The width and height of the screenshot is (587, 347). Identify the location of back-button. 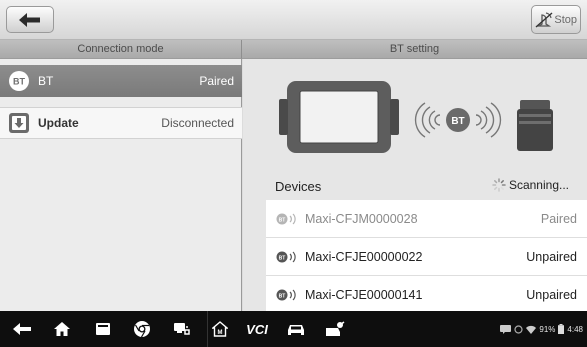
(30, 19).